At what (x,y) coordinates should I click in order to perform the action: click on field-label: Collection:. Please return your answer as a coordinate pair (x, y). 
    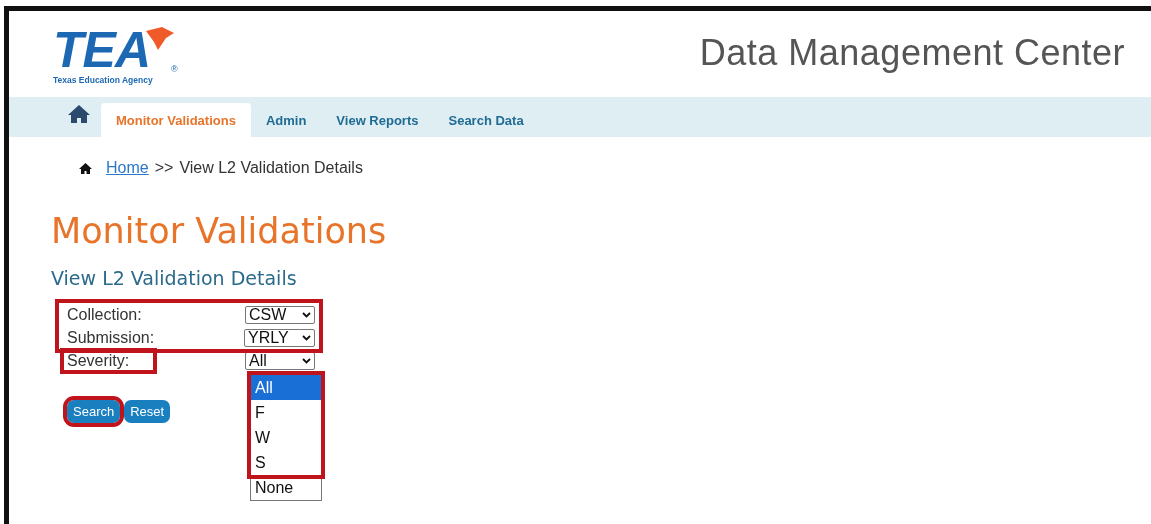
    Looking at the image, I should click on (104, 314).